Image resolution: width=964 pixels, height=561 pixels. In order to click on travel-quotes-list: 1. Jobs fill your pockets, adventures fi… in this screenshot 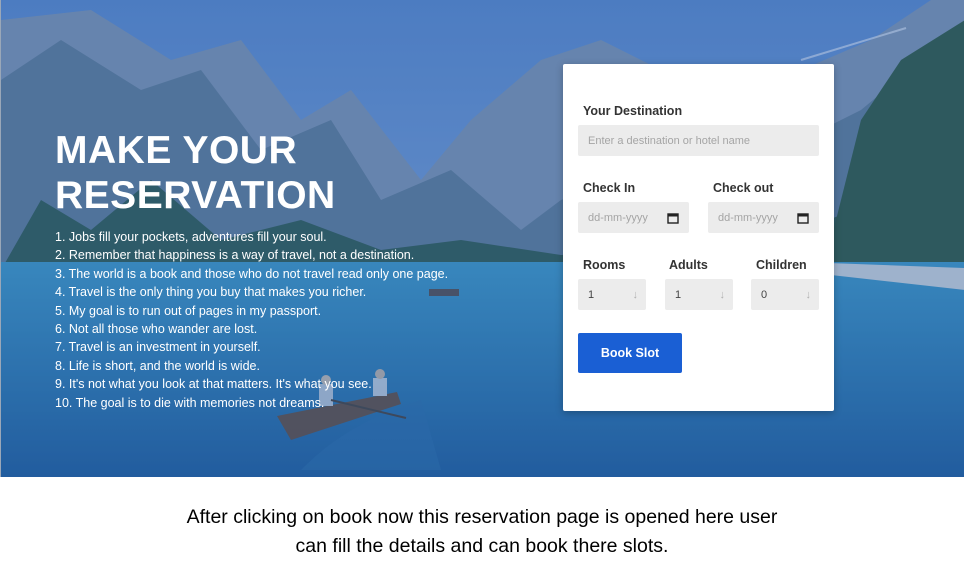, I will do `click(251, 320)`.